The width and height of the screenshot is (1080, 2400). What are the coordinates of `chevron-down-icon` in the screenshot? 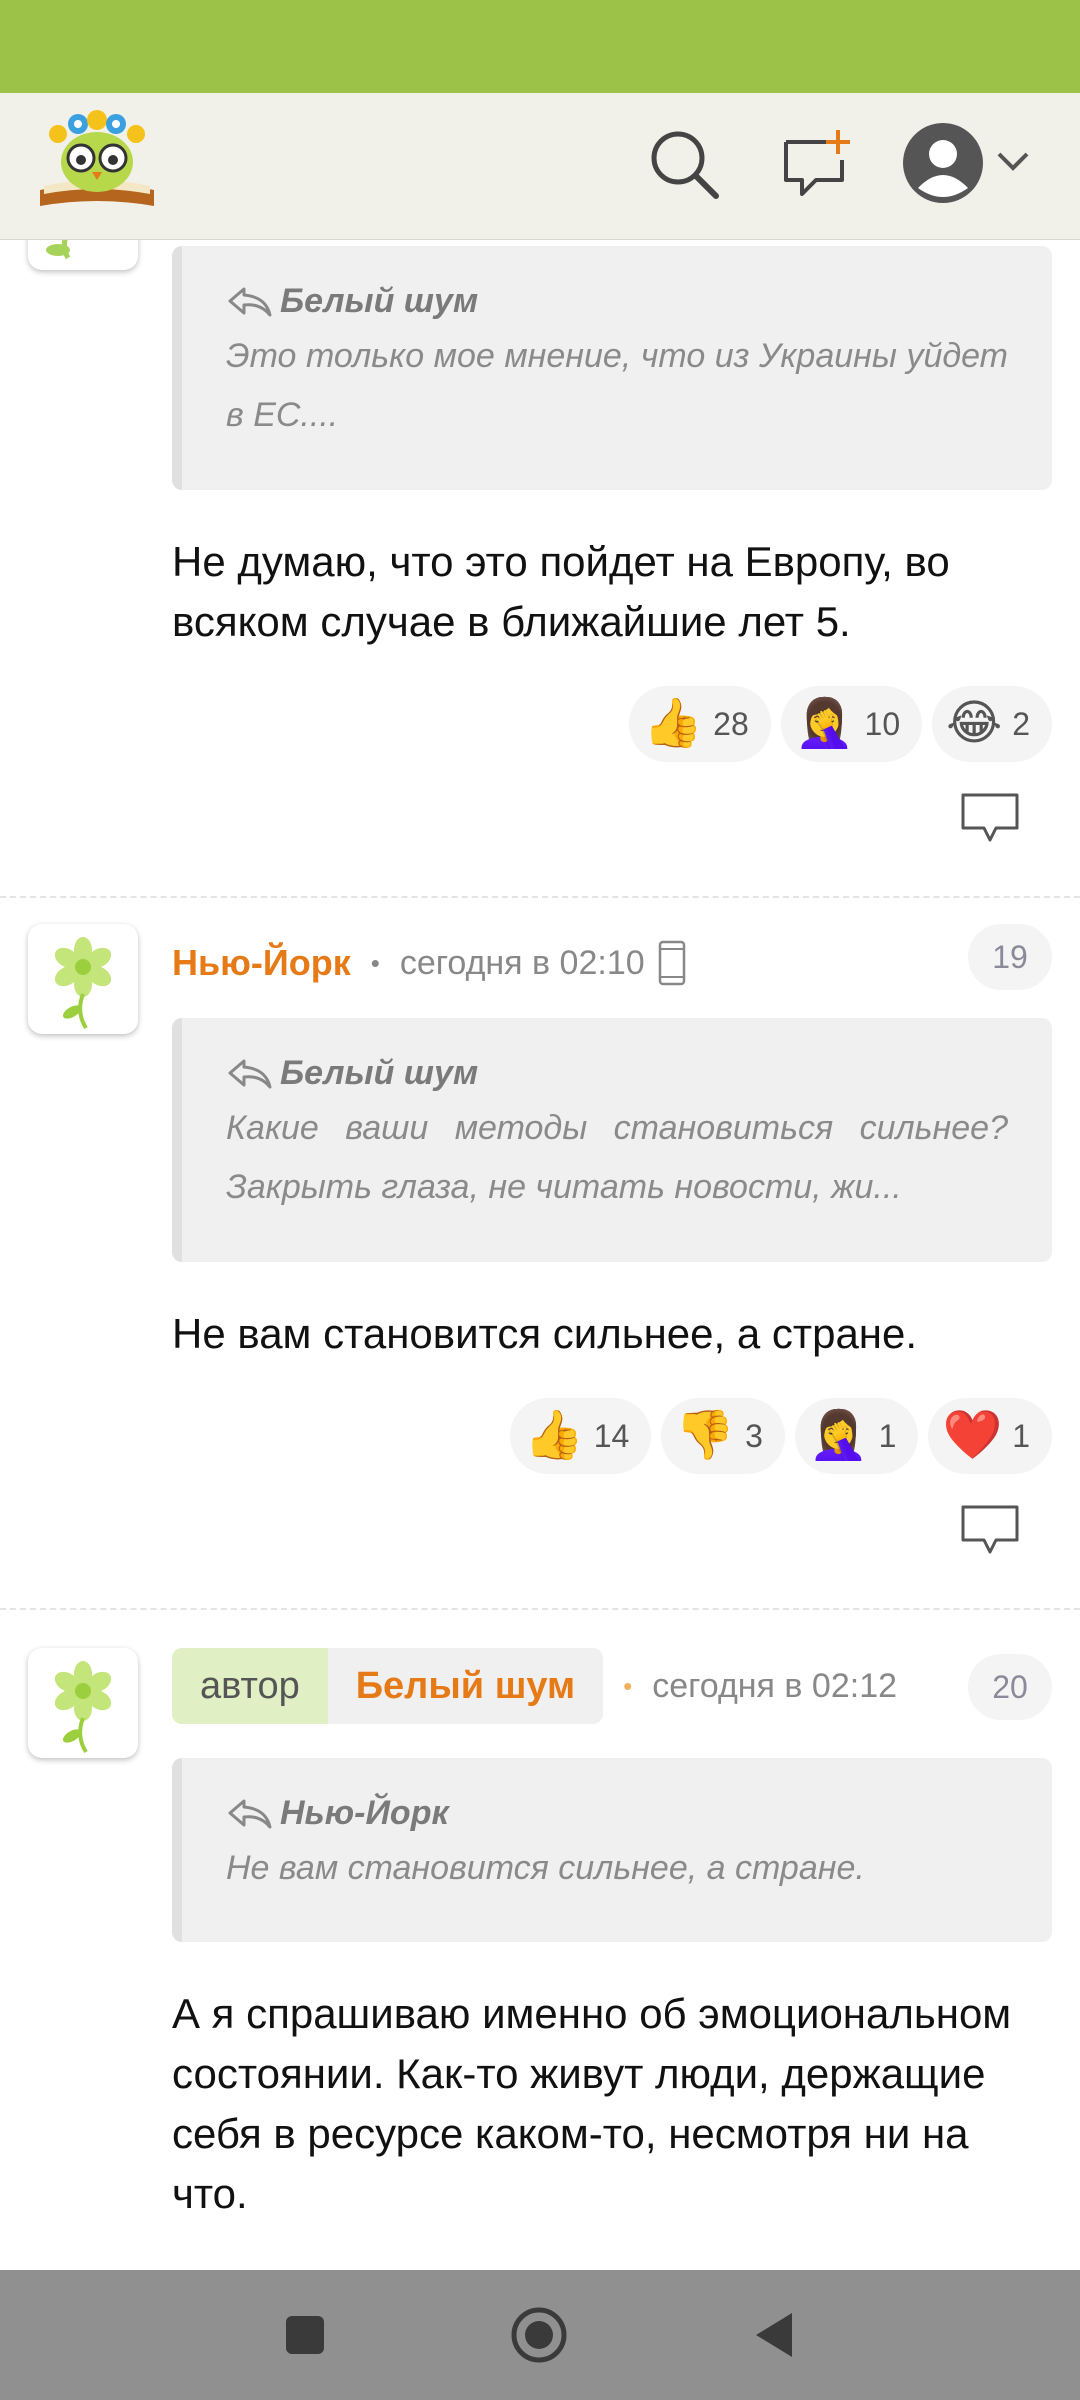 It's located at (1013, 162).